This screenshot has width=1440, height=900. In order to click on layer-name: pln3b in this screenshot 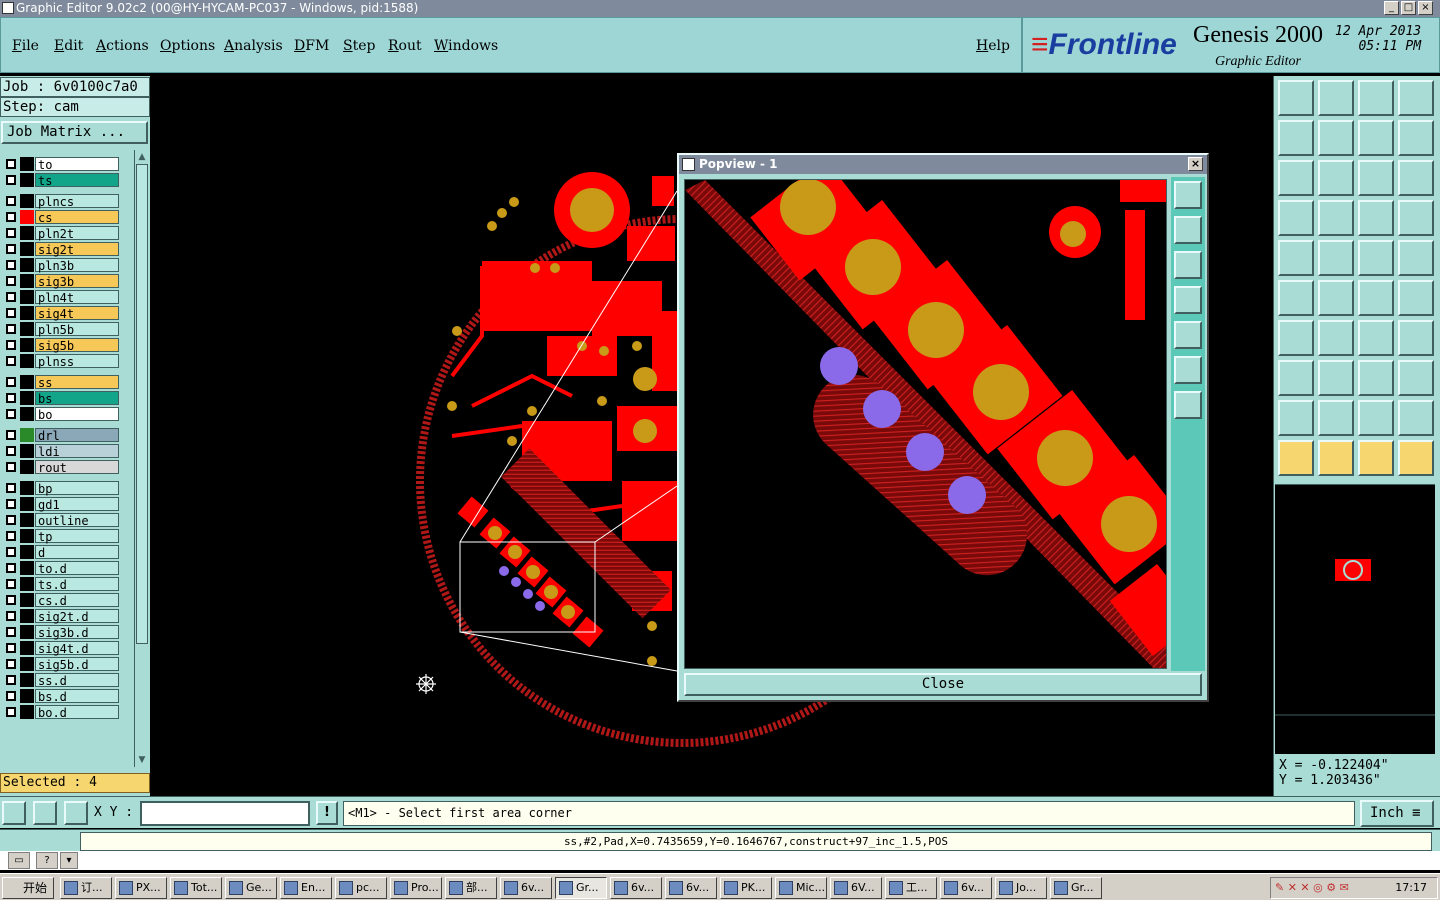, I will do `click(77, 265)`.